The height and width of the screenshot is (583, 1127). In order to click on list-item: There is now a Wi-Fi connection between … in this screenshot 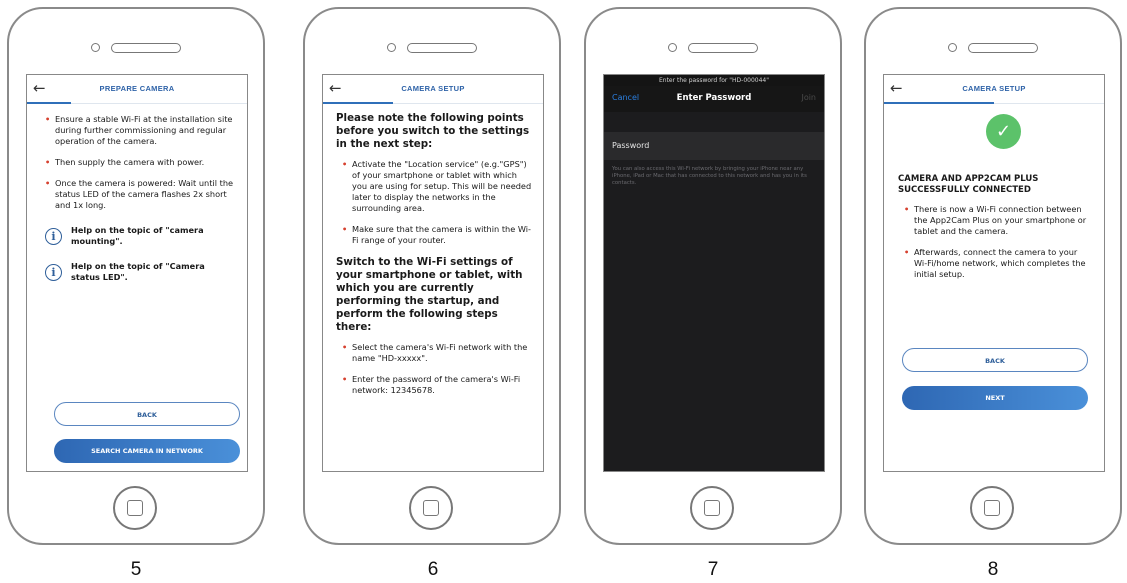, I will do `click(998, 220)`.